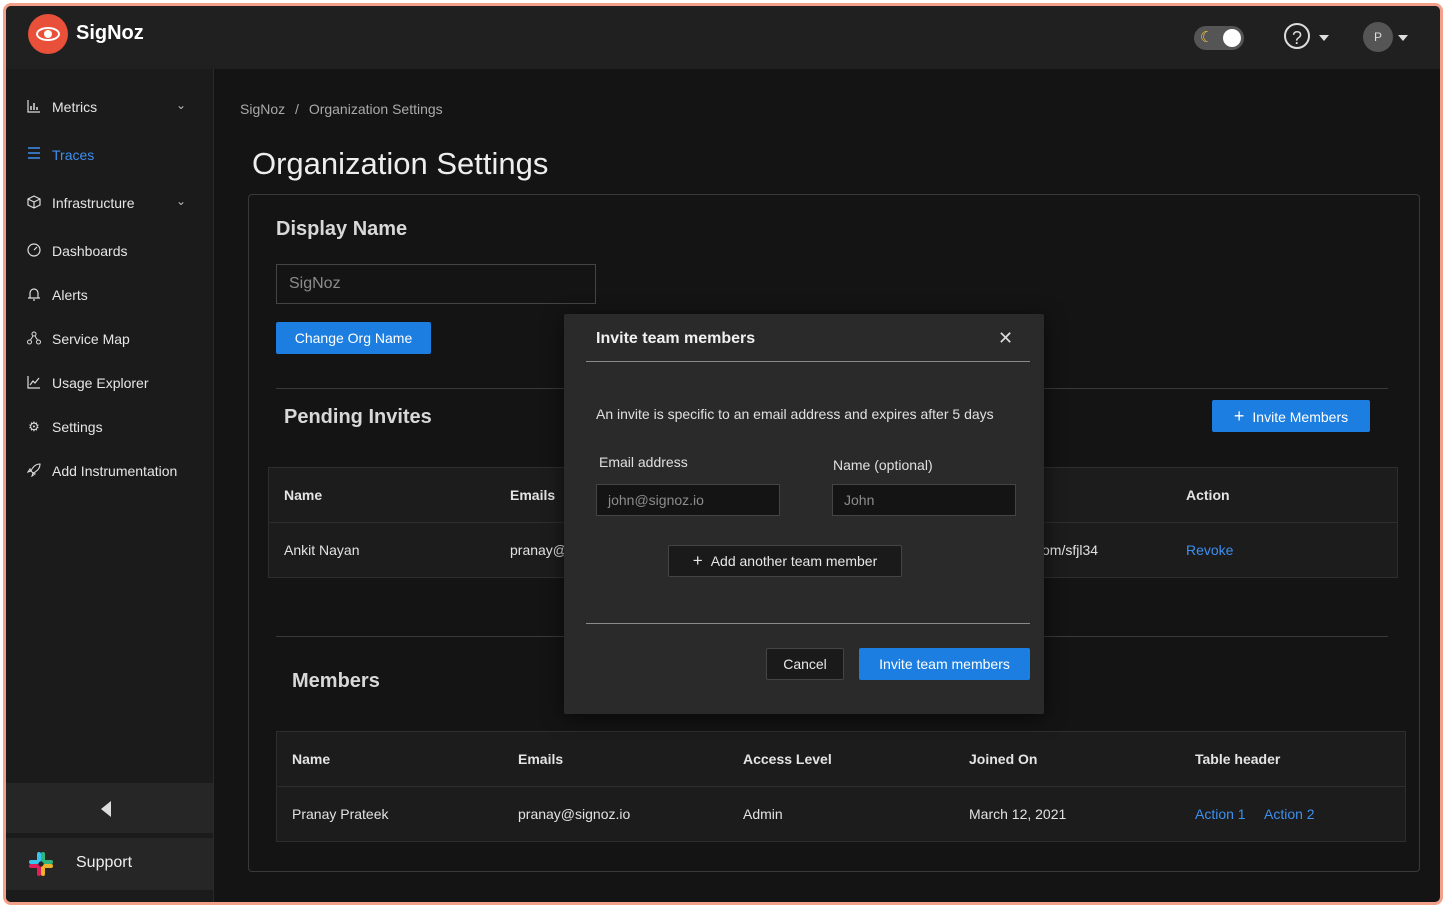 The image size is (1452, 912). What do you see at coordinates (676, 338) in the screenshot?
I see `modal-title: Invite team members` at bounding box center [676, 338].